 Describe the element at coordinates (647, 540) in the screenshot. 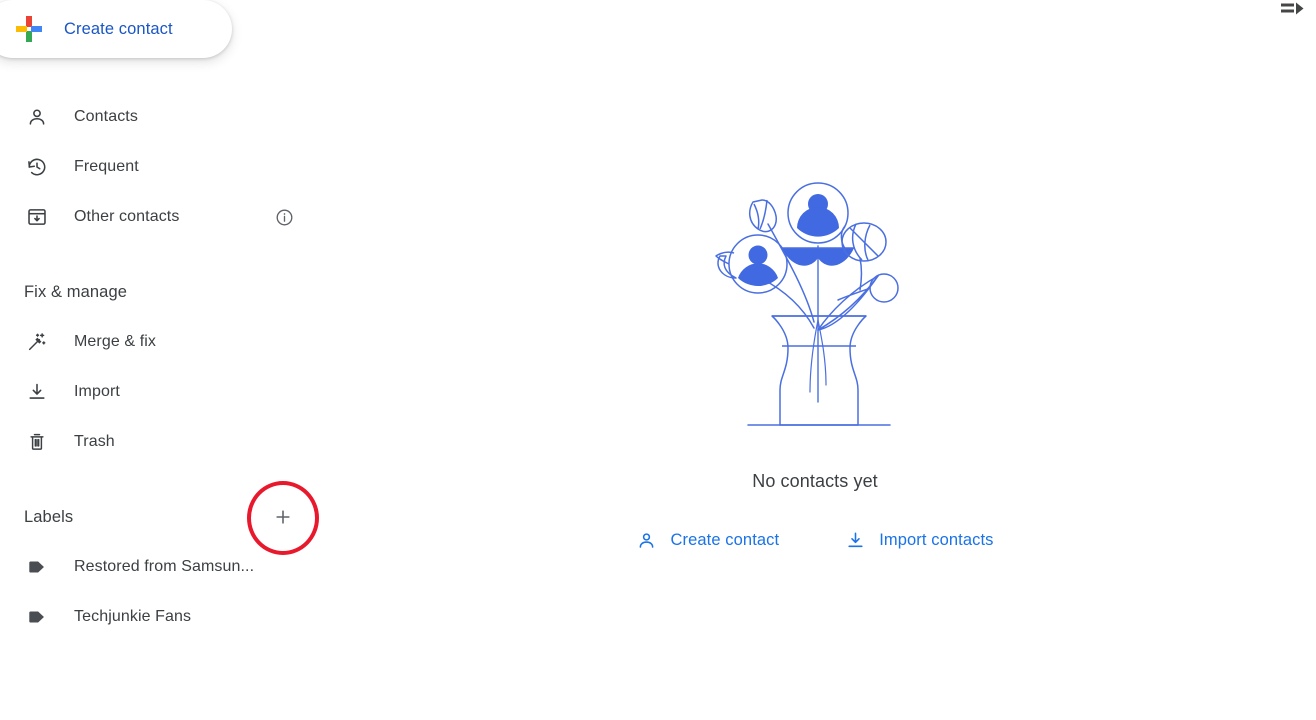

I see `person-add-icon` at that location.